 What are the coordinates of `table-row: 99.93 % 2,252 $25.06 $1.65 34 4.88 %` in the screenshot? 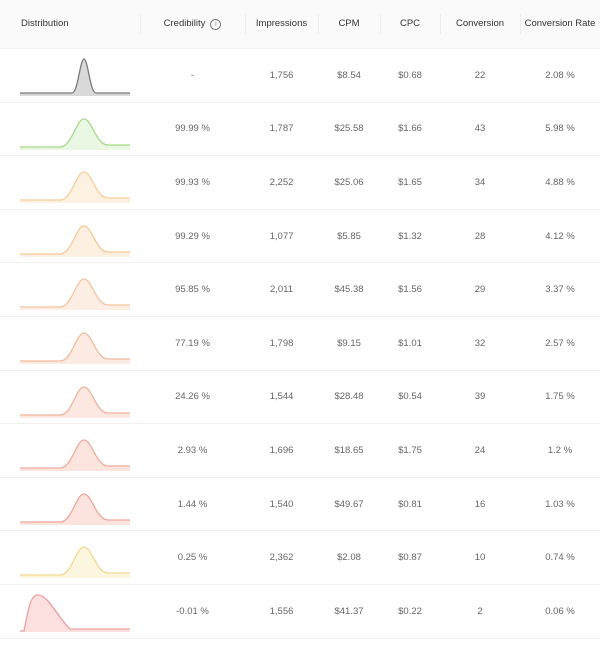 It's located at (300, 183).